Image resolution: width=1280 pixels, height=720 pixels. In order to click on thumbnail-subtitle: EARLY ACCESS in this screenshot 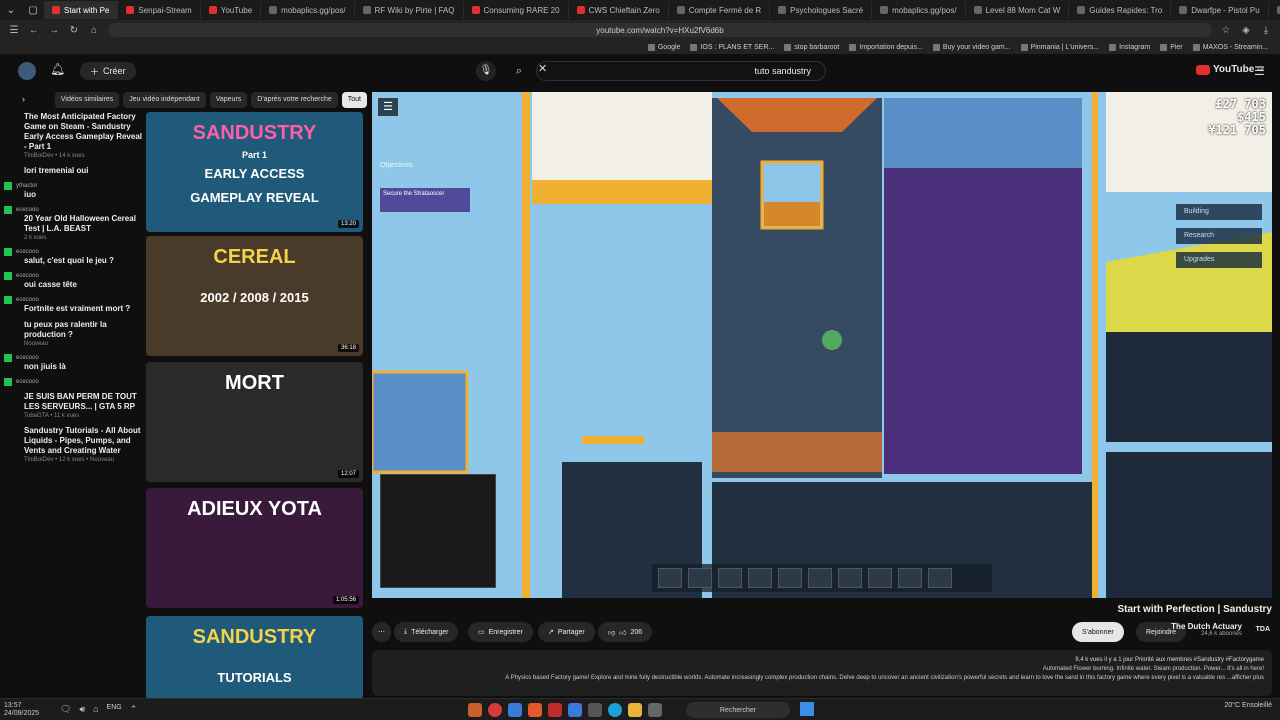, I will do `click(254, 173)`.